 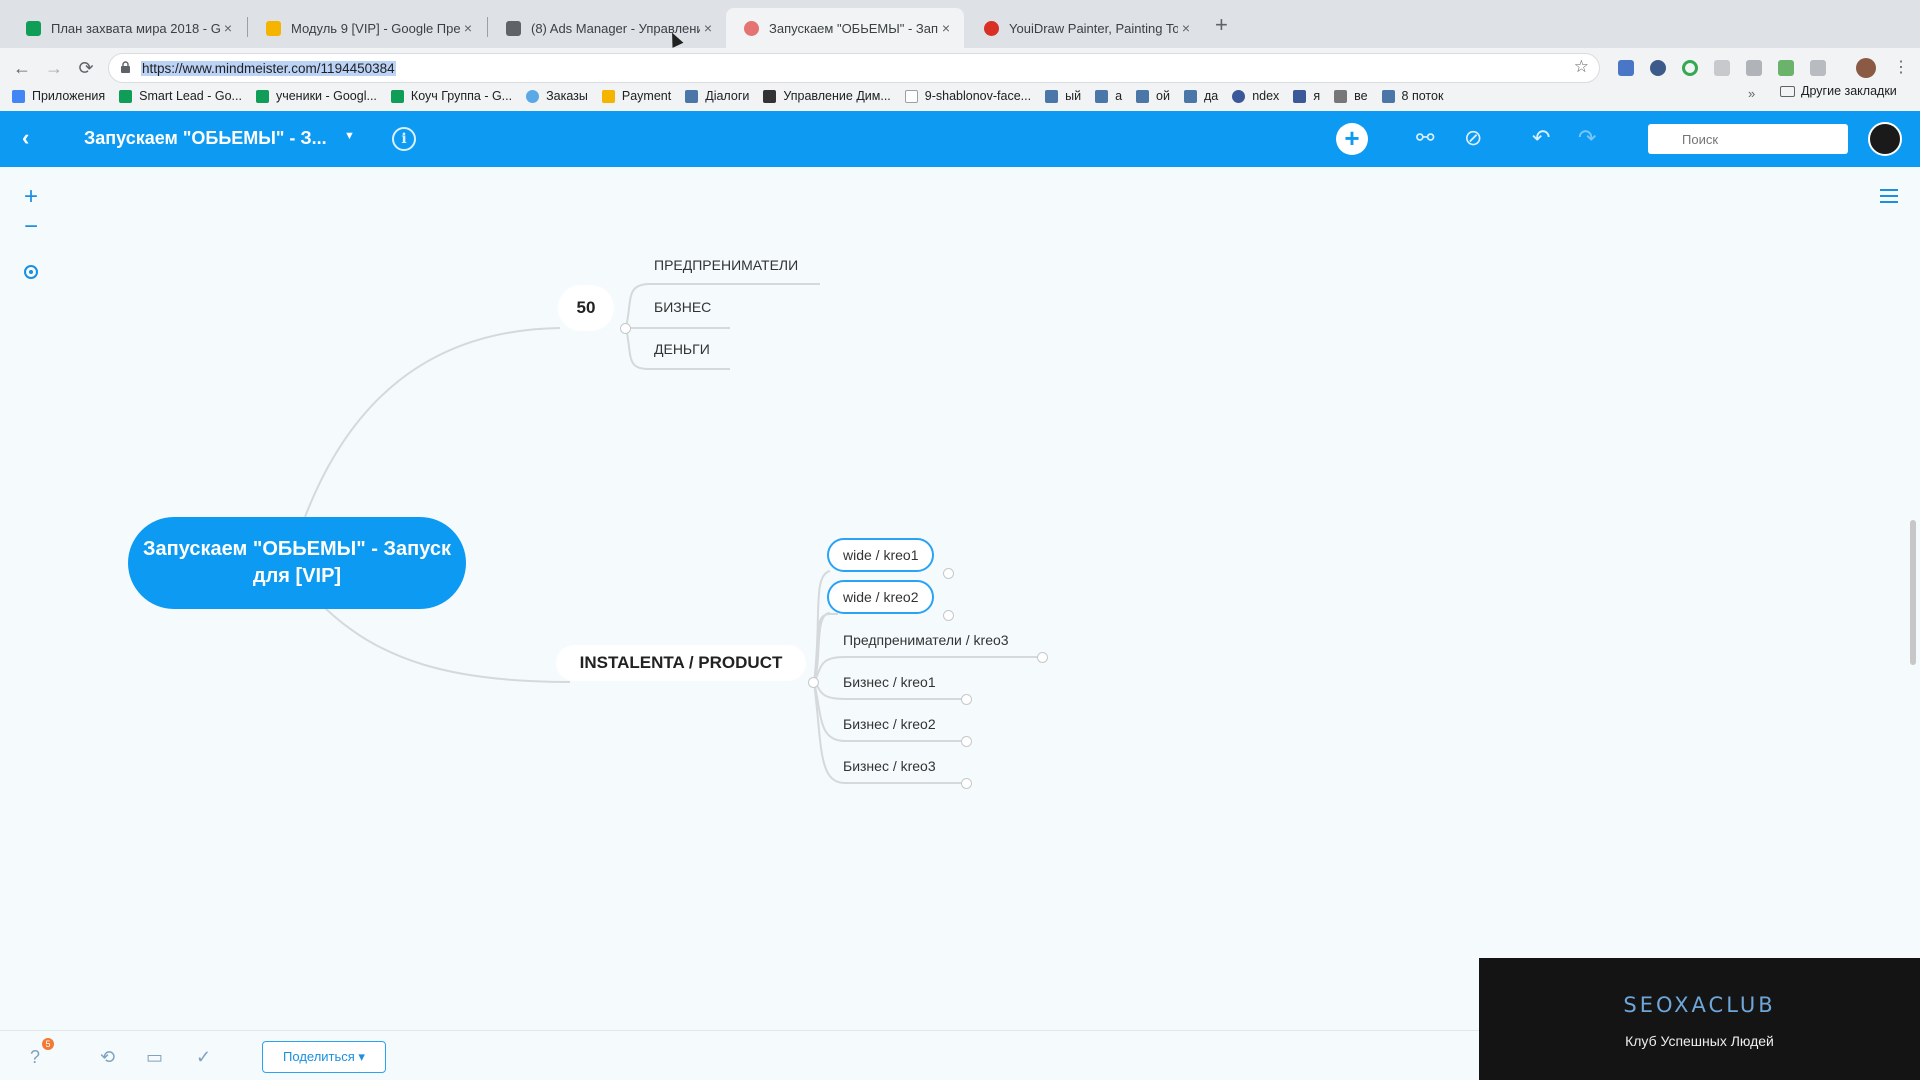 I want to click on subtopic-wide-kreo2: wide / kreo2, so click(x=881, y=597).